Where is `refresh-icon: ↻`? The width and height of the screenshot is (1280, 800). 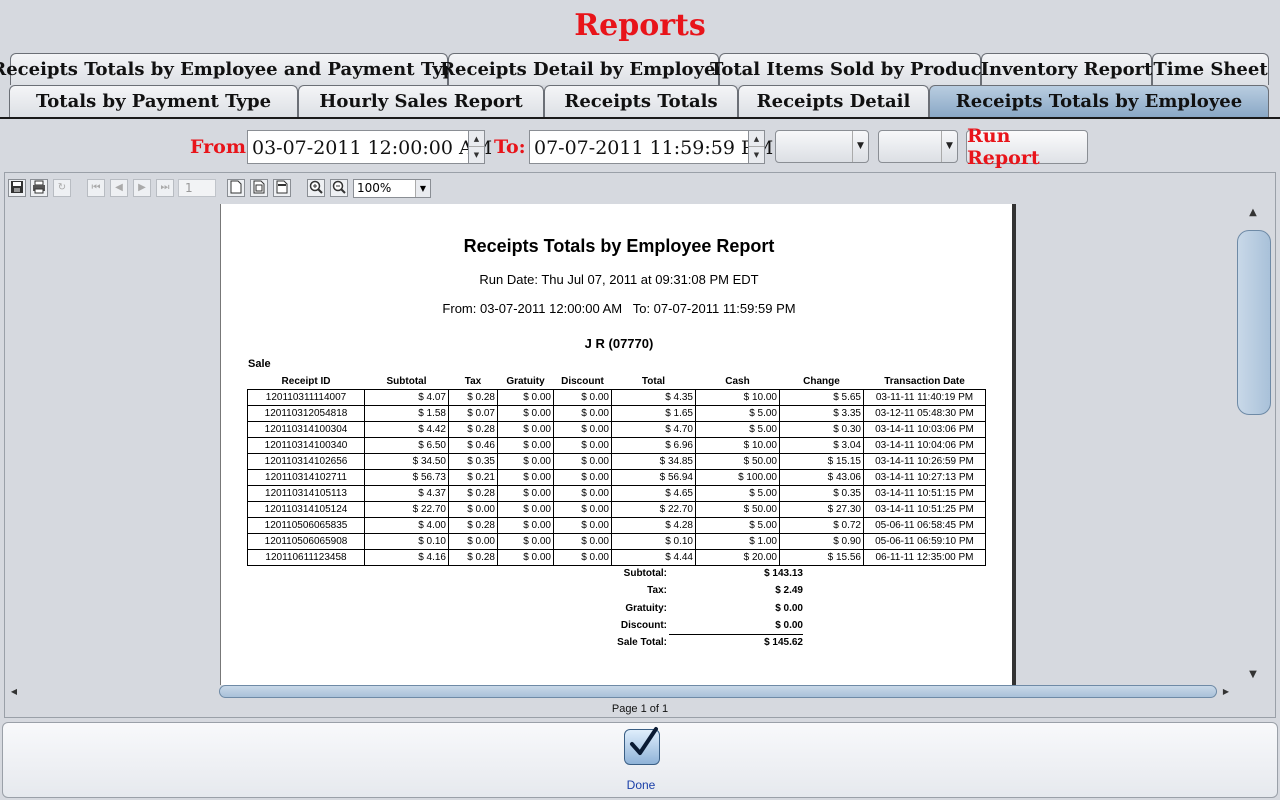 refresh-icon: ↻ is located at coordinates (62, 188).